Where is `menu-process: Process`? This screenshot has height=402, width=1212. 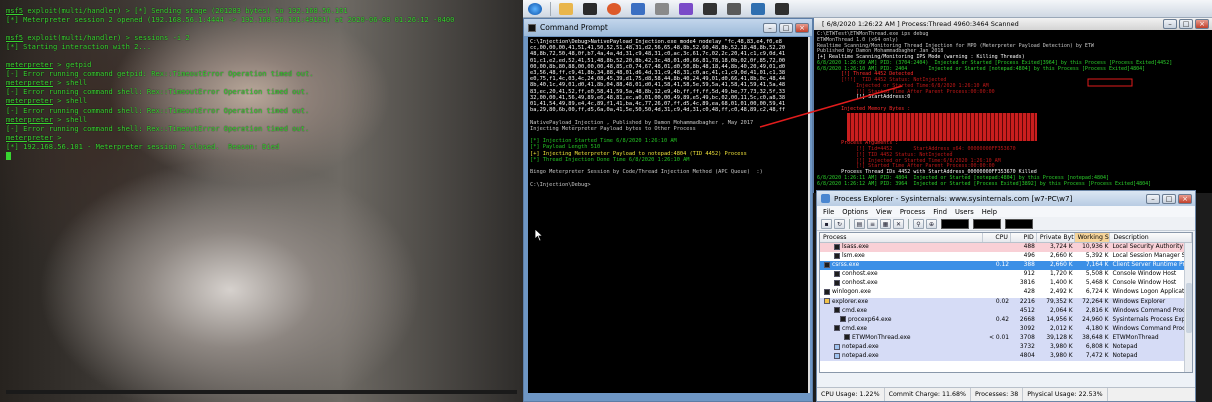 menu-process: Process is located at coordinates (912, 212).